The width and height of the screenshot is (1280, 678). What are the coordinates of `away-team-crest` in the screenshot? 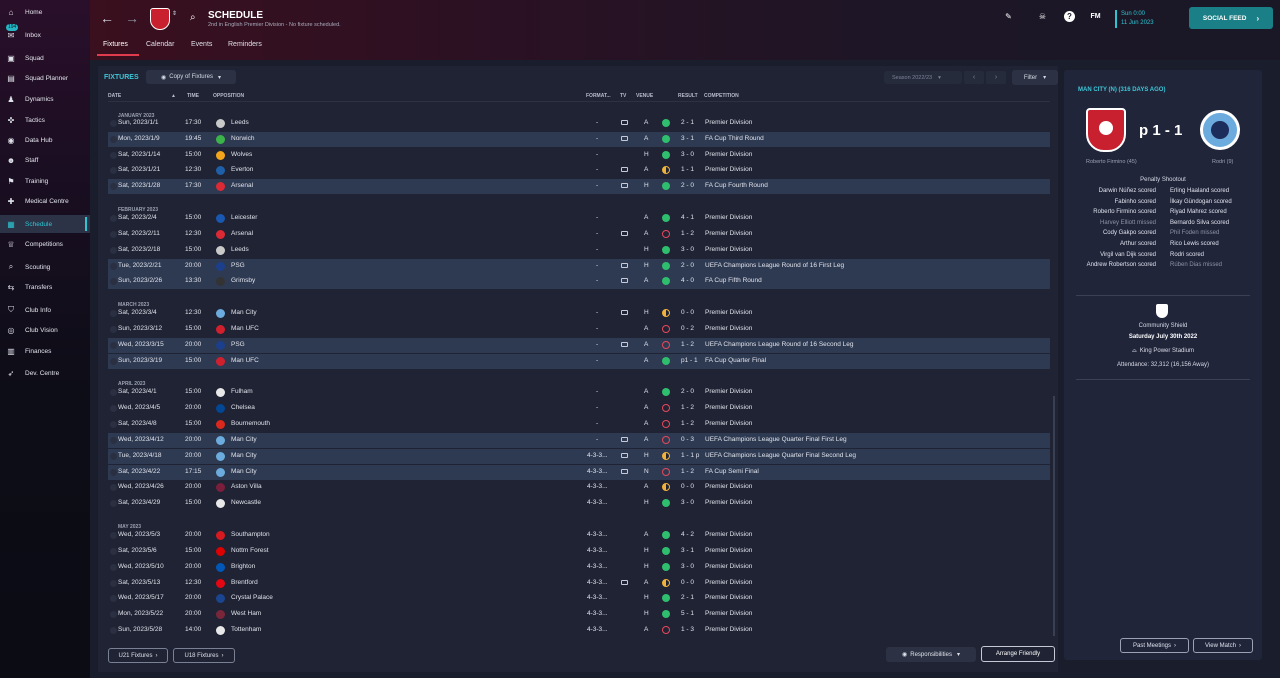 It's located at (1220, 130).